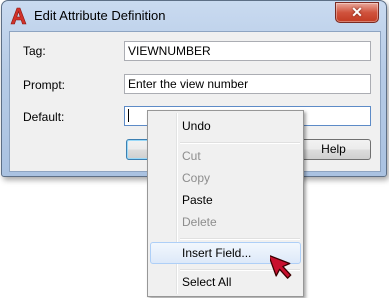  Describe the element at coordinates (207, 282) in the screenshot. I see `menu-item-label: Select All` at that location.